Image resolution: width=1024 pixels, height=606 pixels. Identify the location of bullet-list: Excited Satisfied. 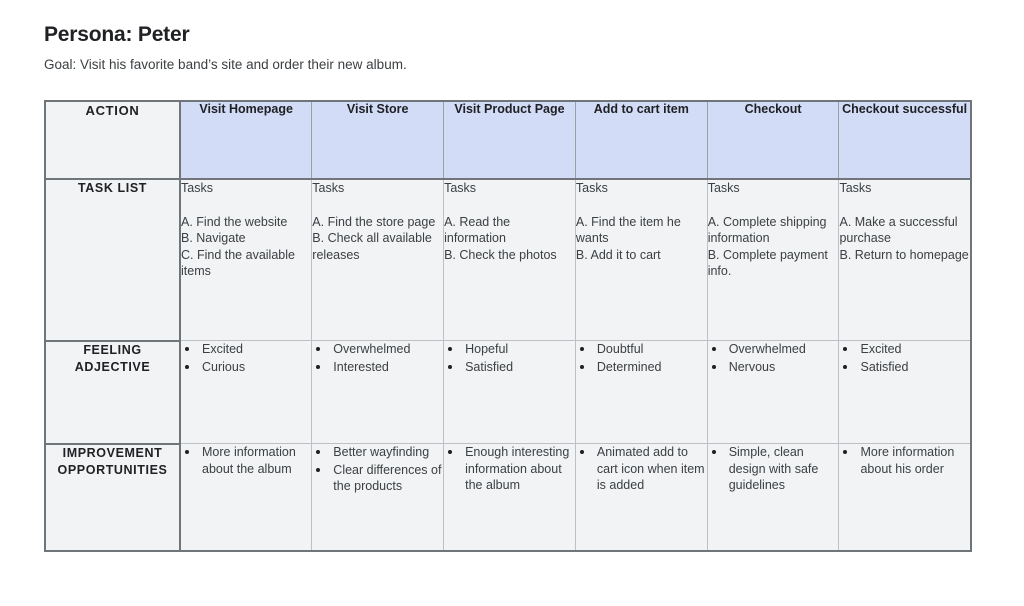
(904, 358).